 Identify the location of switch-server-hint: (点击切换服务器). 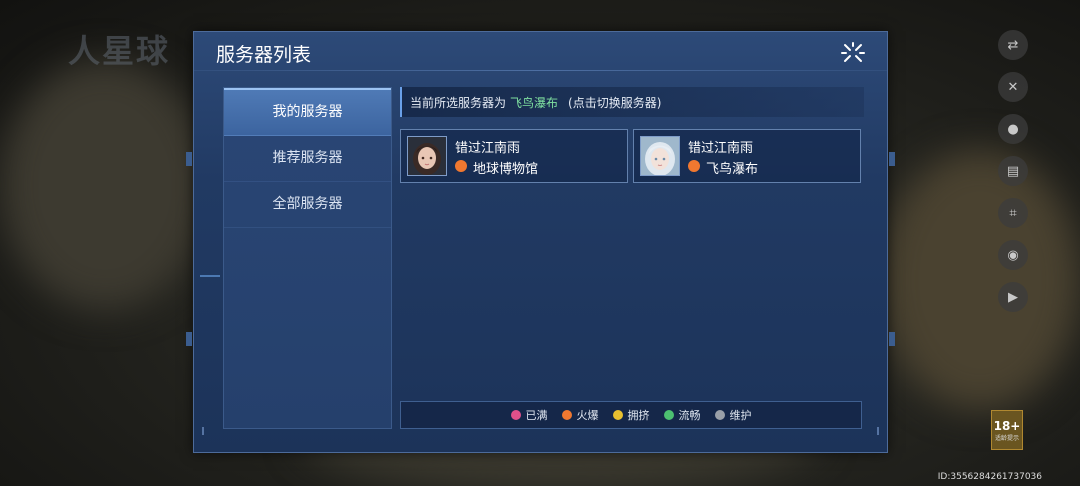
(615, 103).